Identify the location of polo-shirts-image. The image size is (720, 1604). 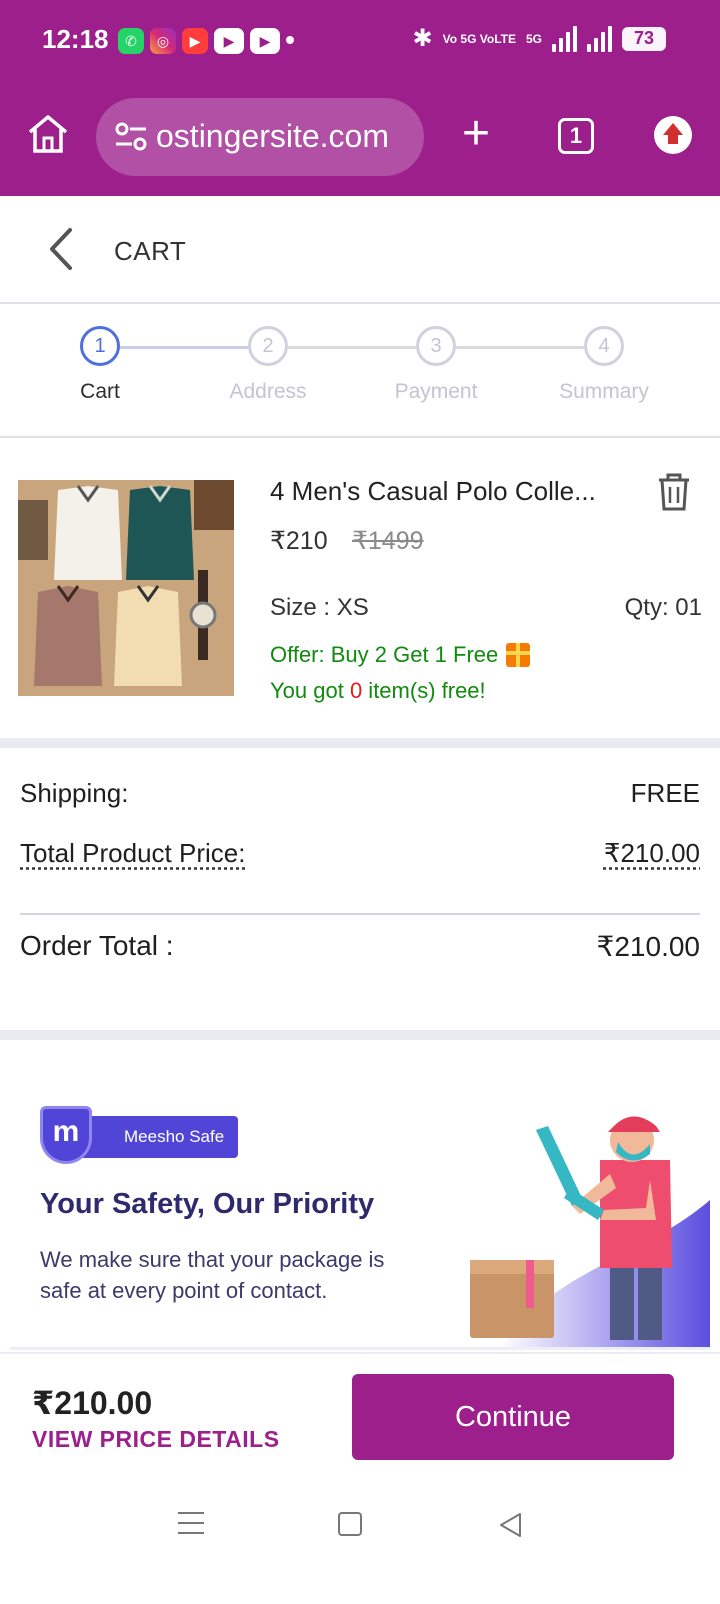
(126, 588).